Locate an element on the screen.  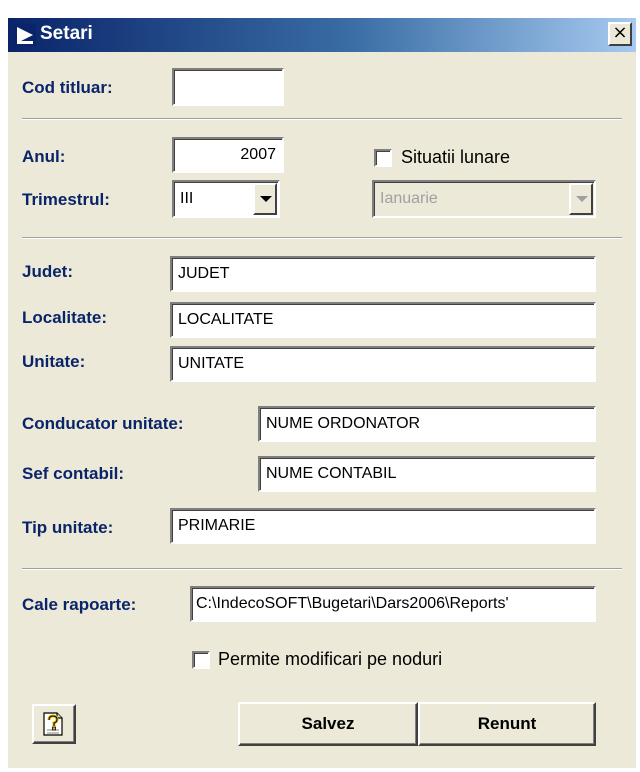
help-question-icon is located at coordinates (53, 724).